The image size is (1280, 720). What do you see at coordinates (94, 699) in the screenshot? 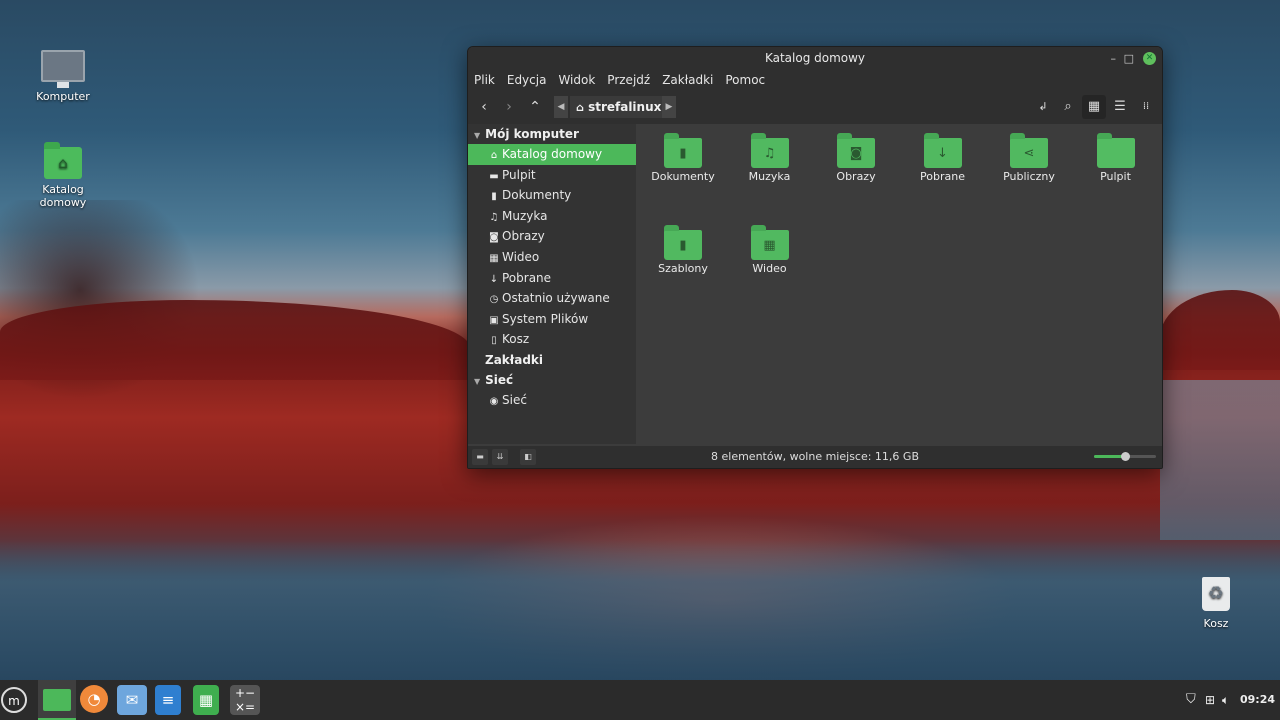
I see `firefox-app-icon: ◔` at bounding box center [94, 699].